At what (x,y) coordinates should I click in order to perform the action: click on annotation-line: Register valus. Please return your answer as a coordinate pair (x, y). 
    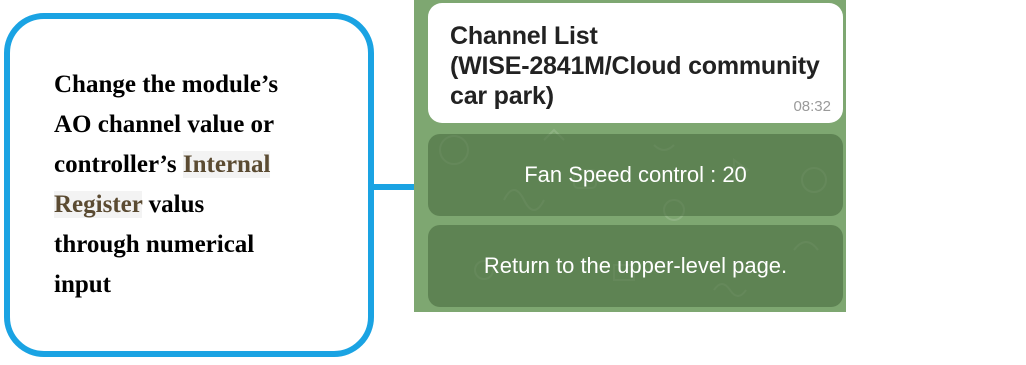
    Looking at the image, I should click on (204, 205).